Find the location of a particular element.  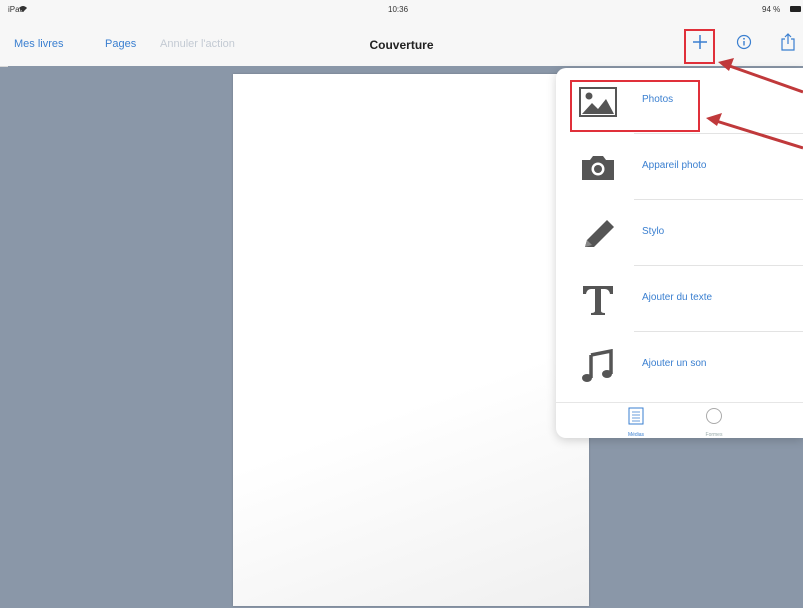

text-icon is located at coordinates (598, 300).